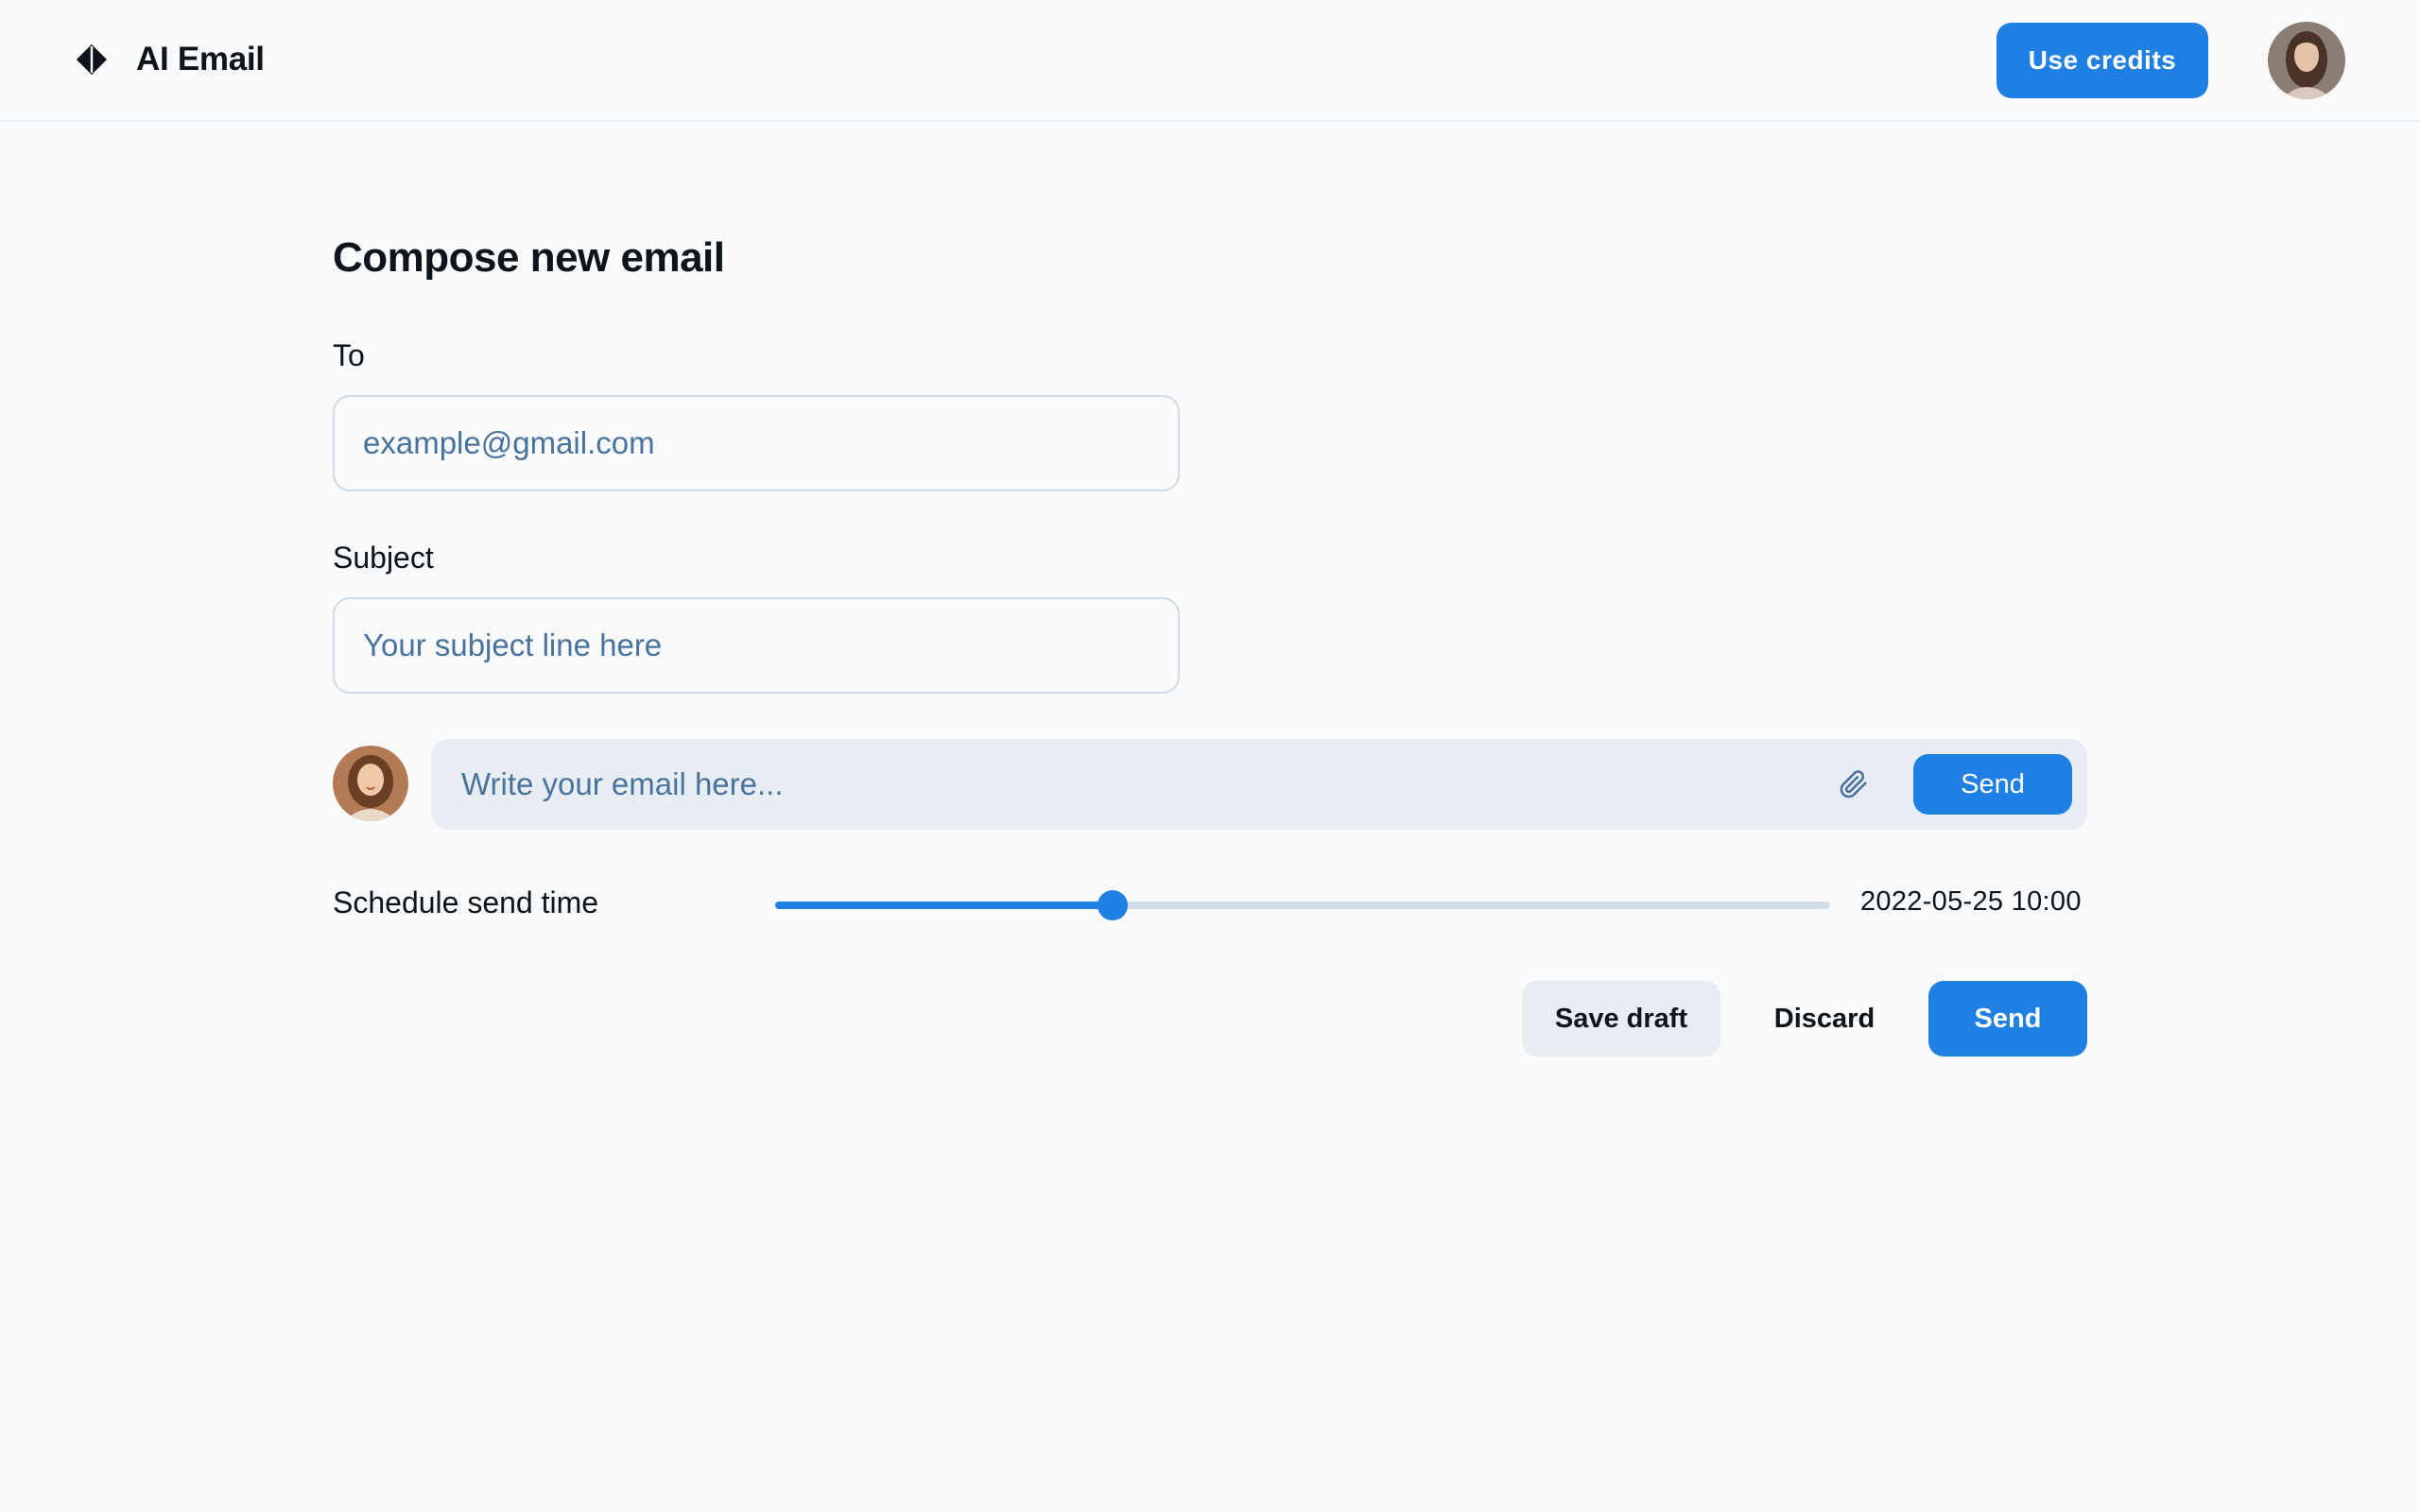  I want to click on to-input, so click(756, 443).